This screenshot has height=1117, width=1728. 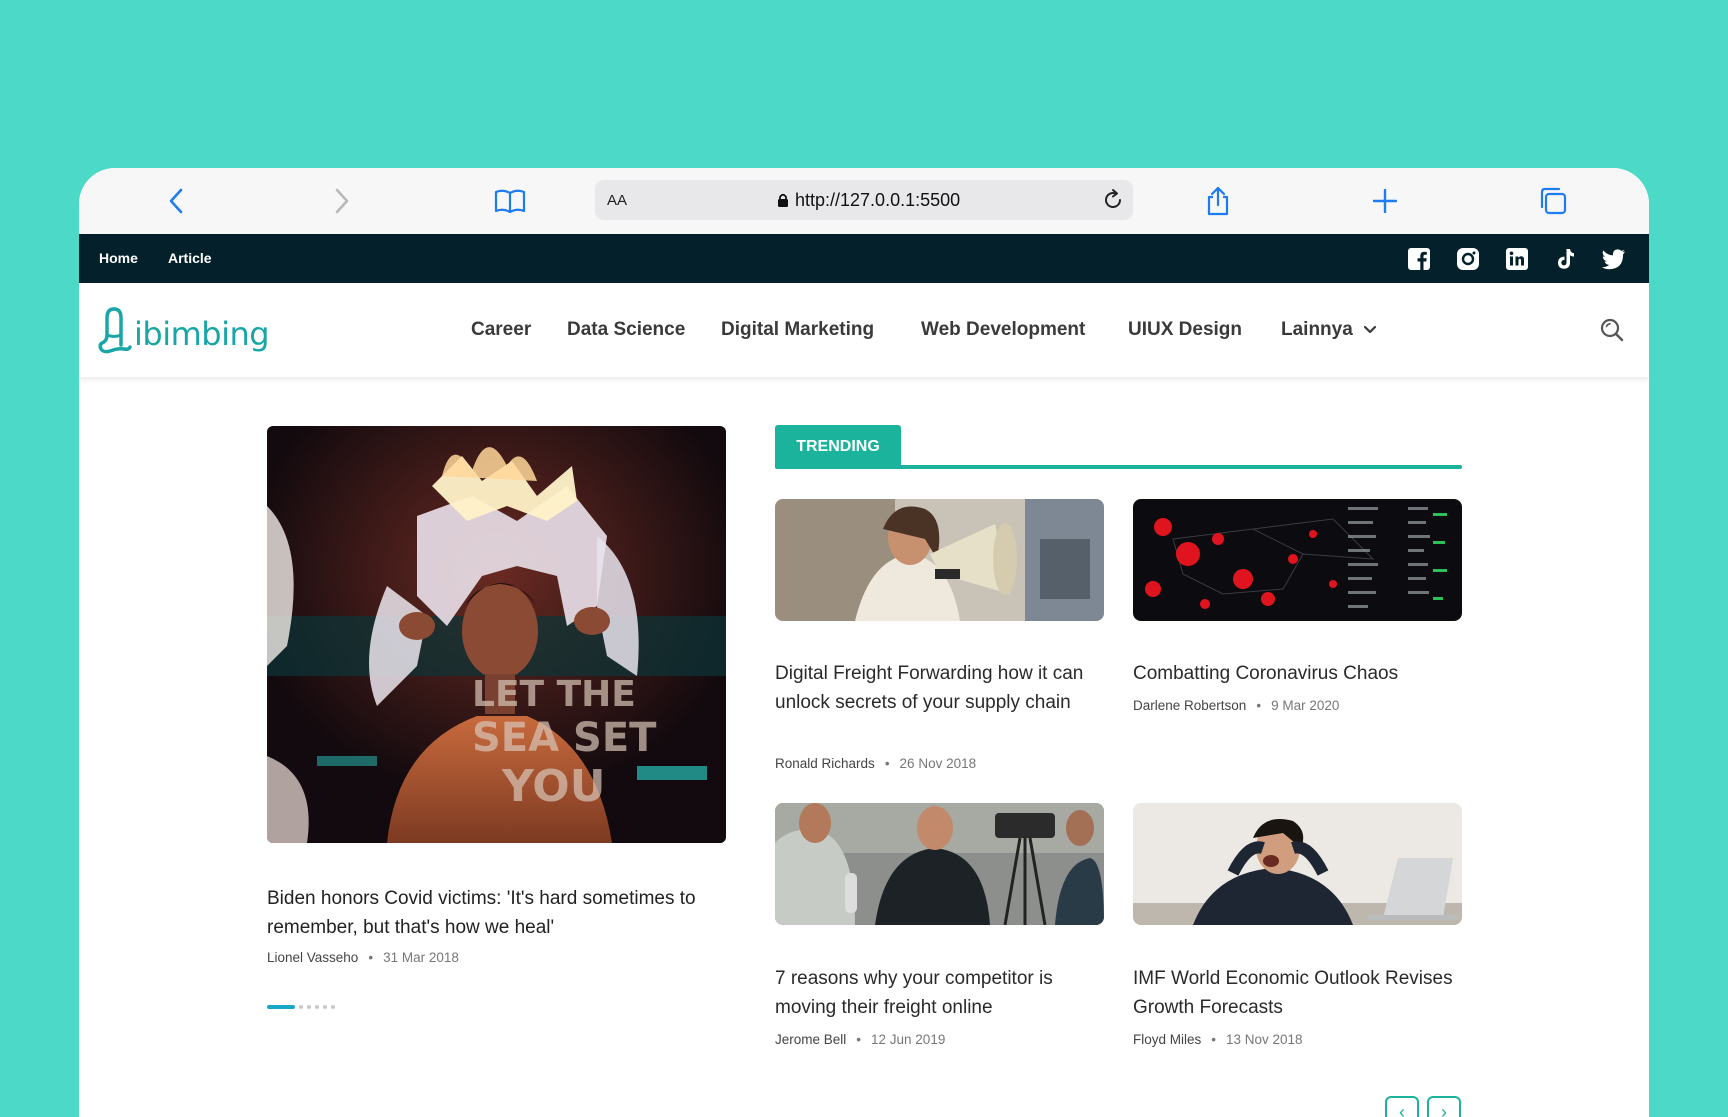 I want to click on chevron-left-icon, so click(x=176, y=201).